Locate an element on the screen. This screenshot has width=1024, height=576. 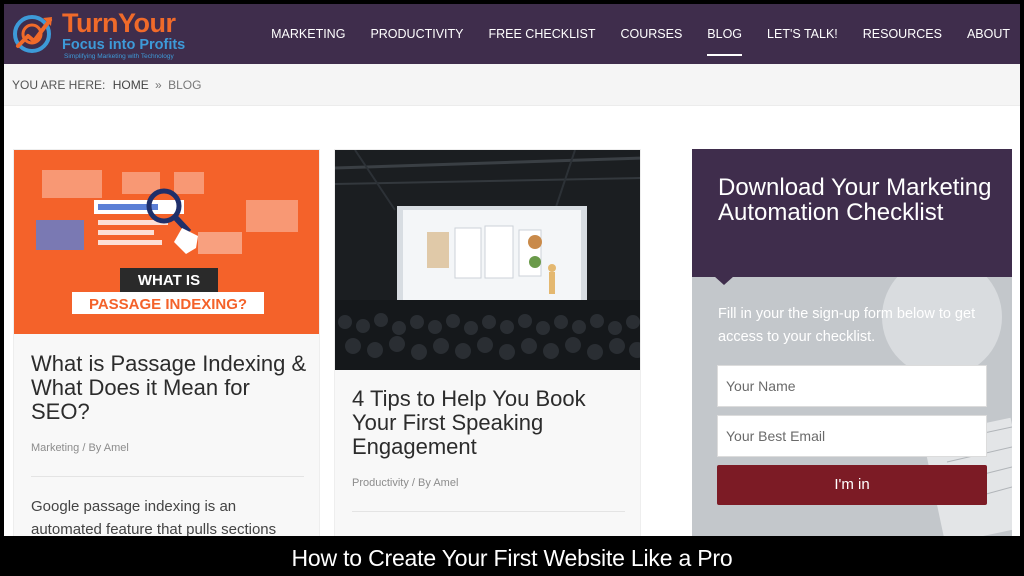
logo-tagline: Simplifying Marketing with Technology is located at coordinates (119, 56).